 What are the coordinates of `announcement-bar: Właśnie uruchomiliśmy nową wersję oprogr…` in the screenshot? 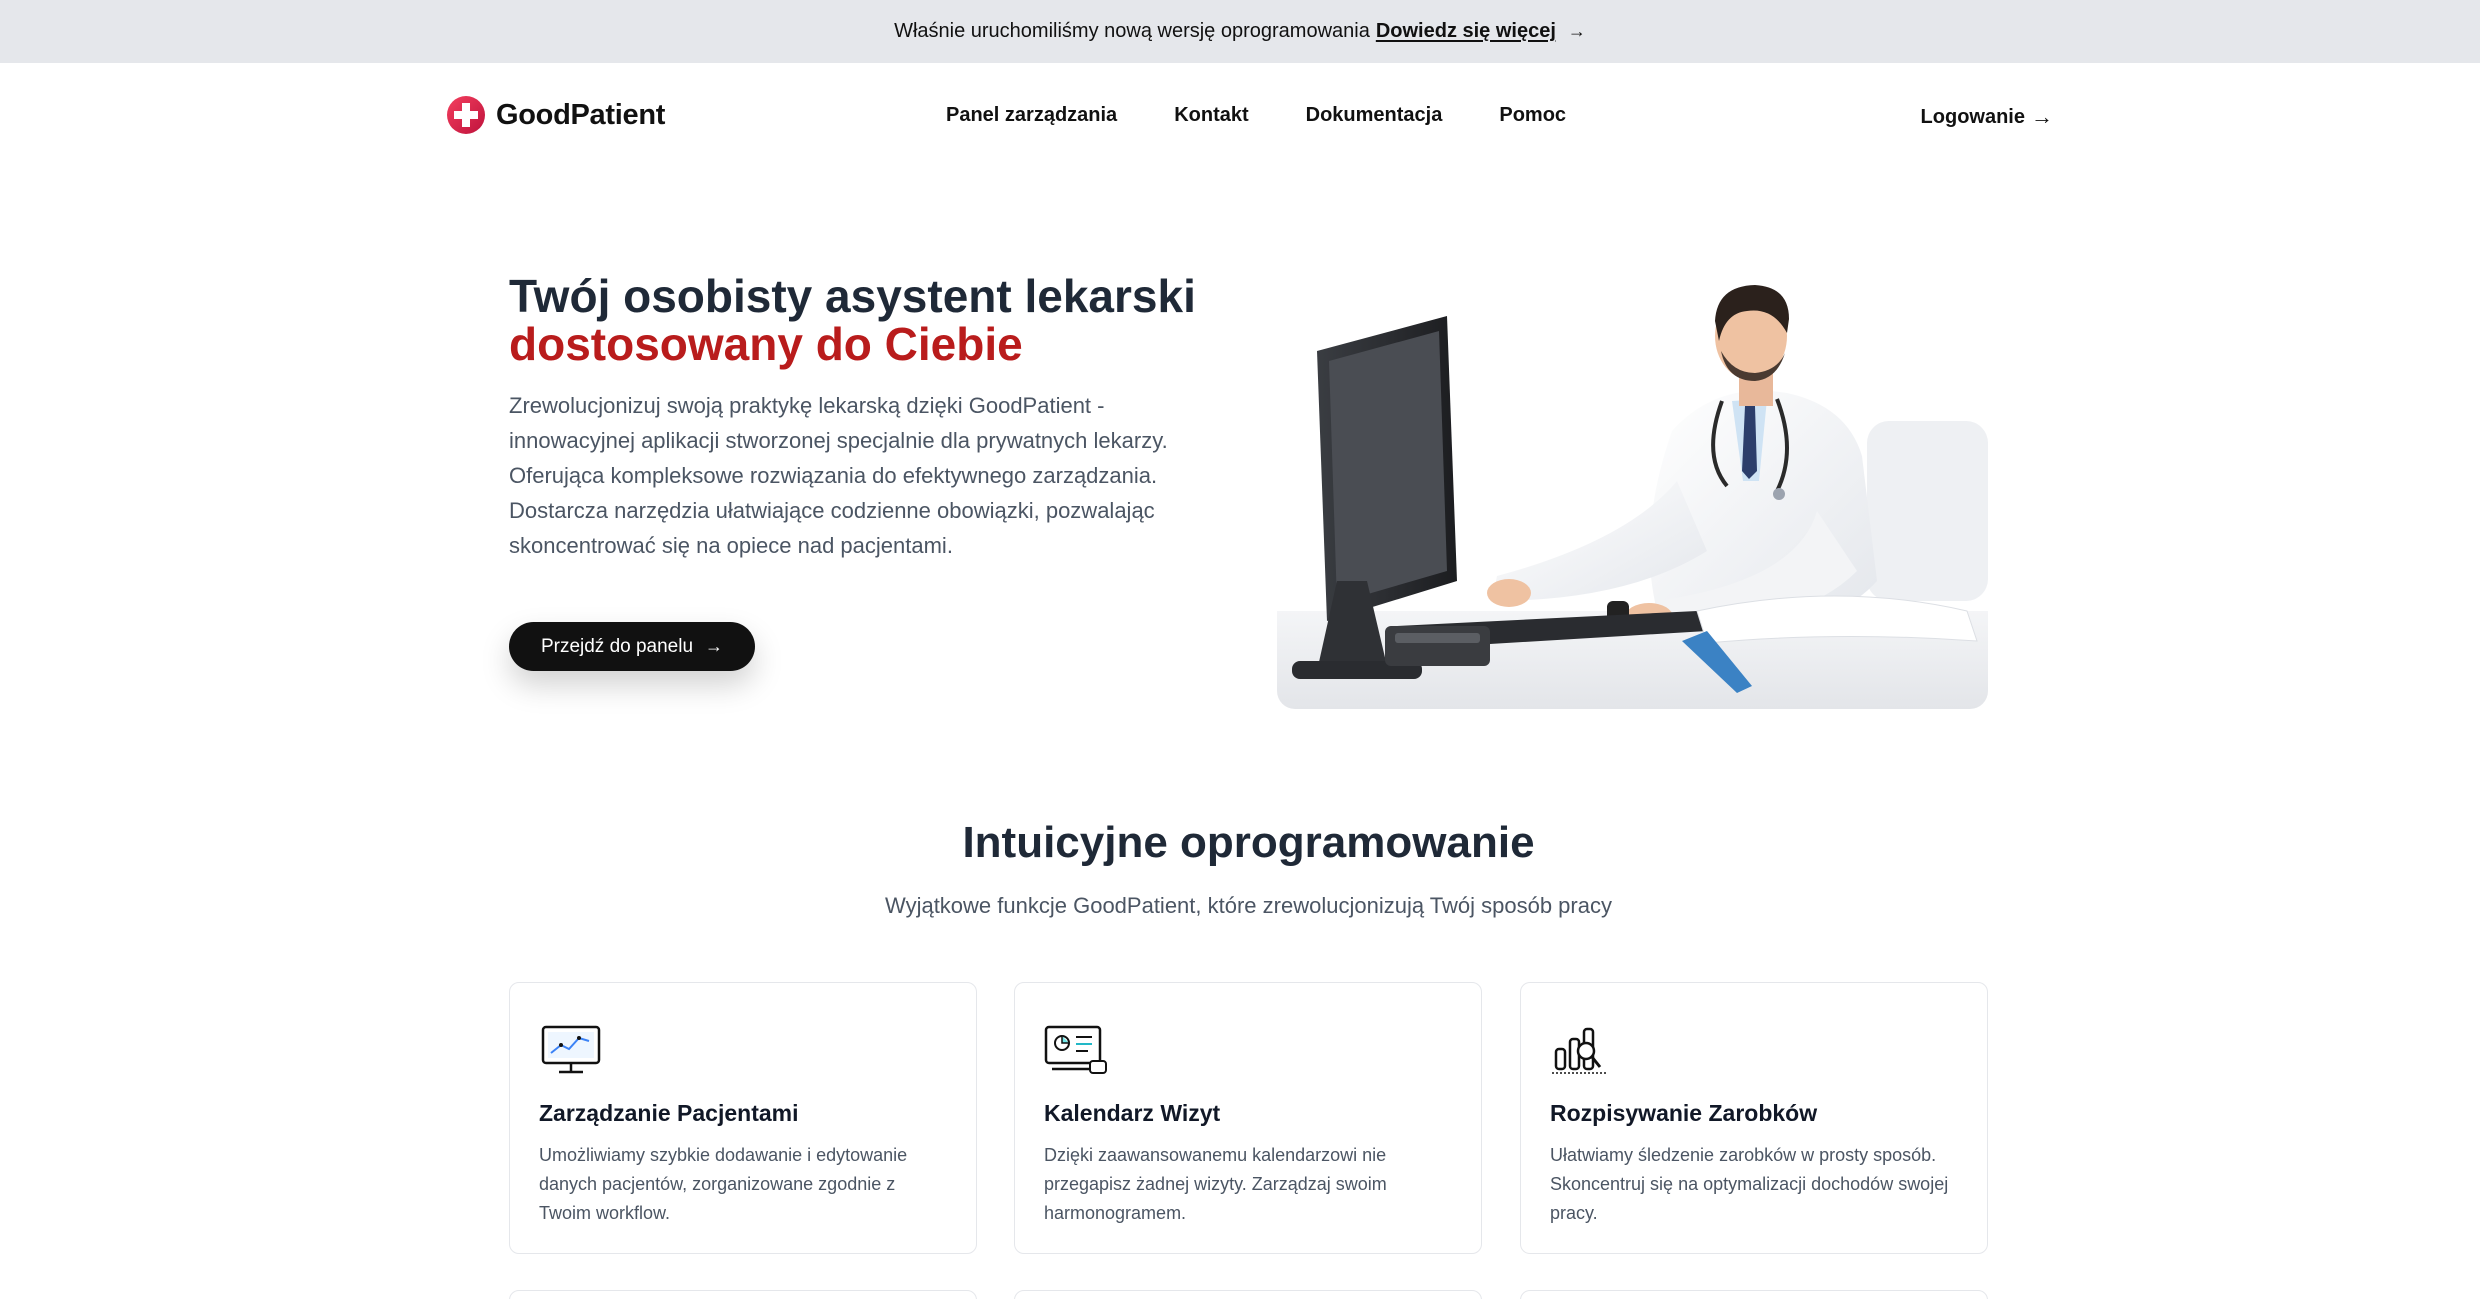 It's located at (1240, 31).